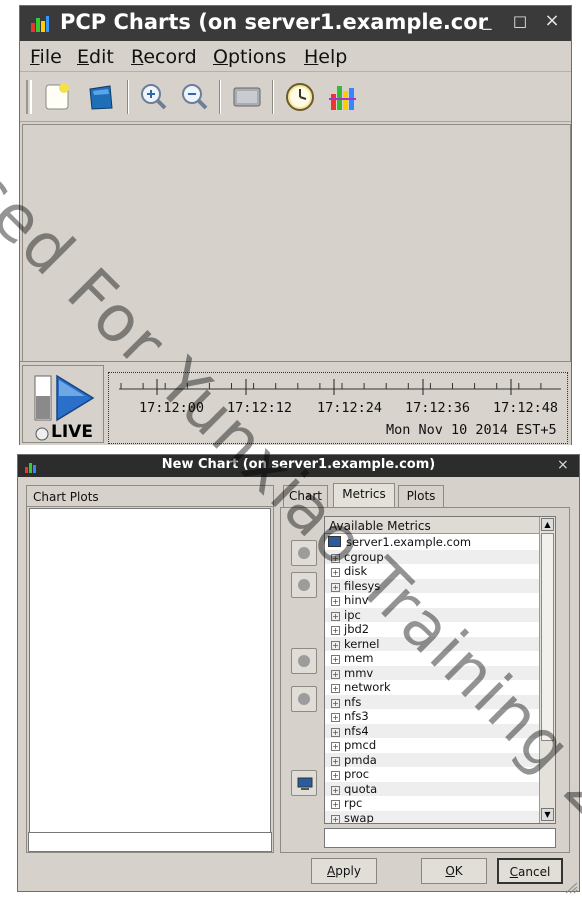 The width and height of the screenshot is (582, 898). What do you see at coordinates (432, 730) in the screenshot?
I see `tree-metric-row: + nfs4` at bounding box center [432, 730].